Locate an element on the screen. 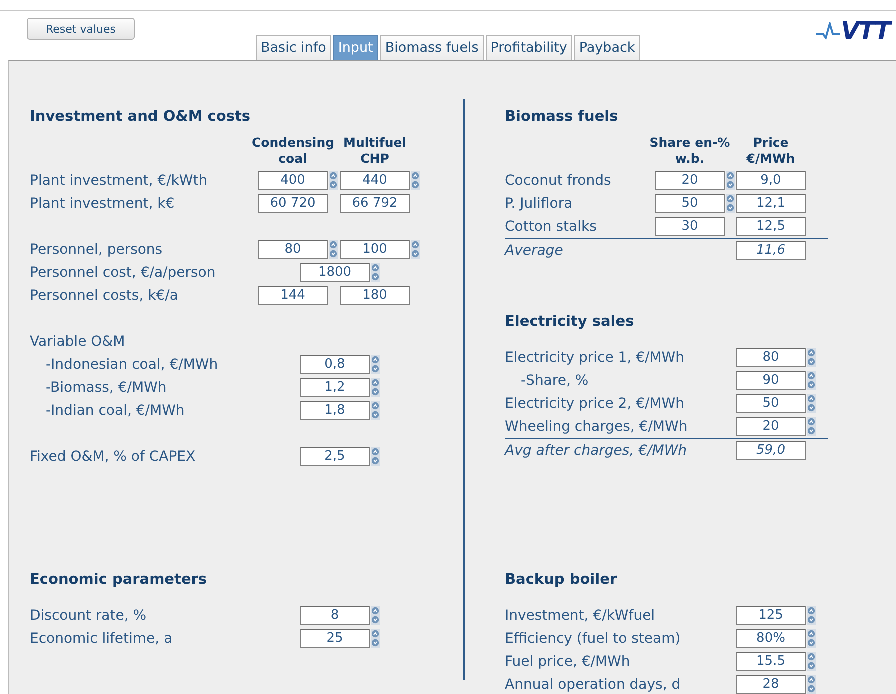 The width and height of the screenshot is (896, 694). field-label: Personnel cost, €/a/person is located at coordinates (123, 272).